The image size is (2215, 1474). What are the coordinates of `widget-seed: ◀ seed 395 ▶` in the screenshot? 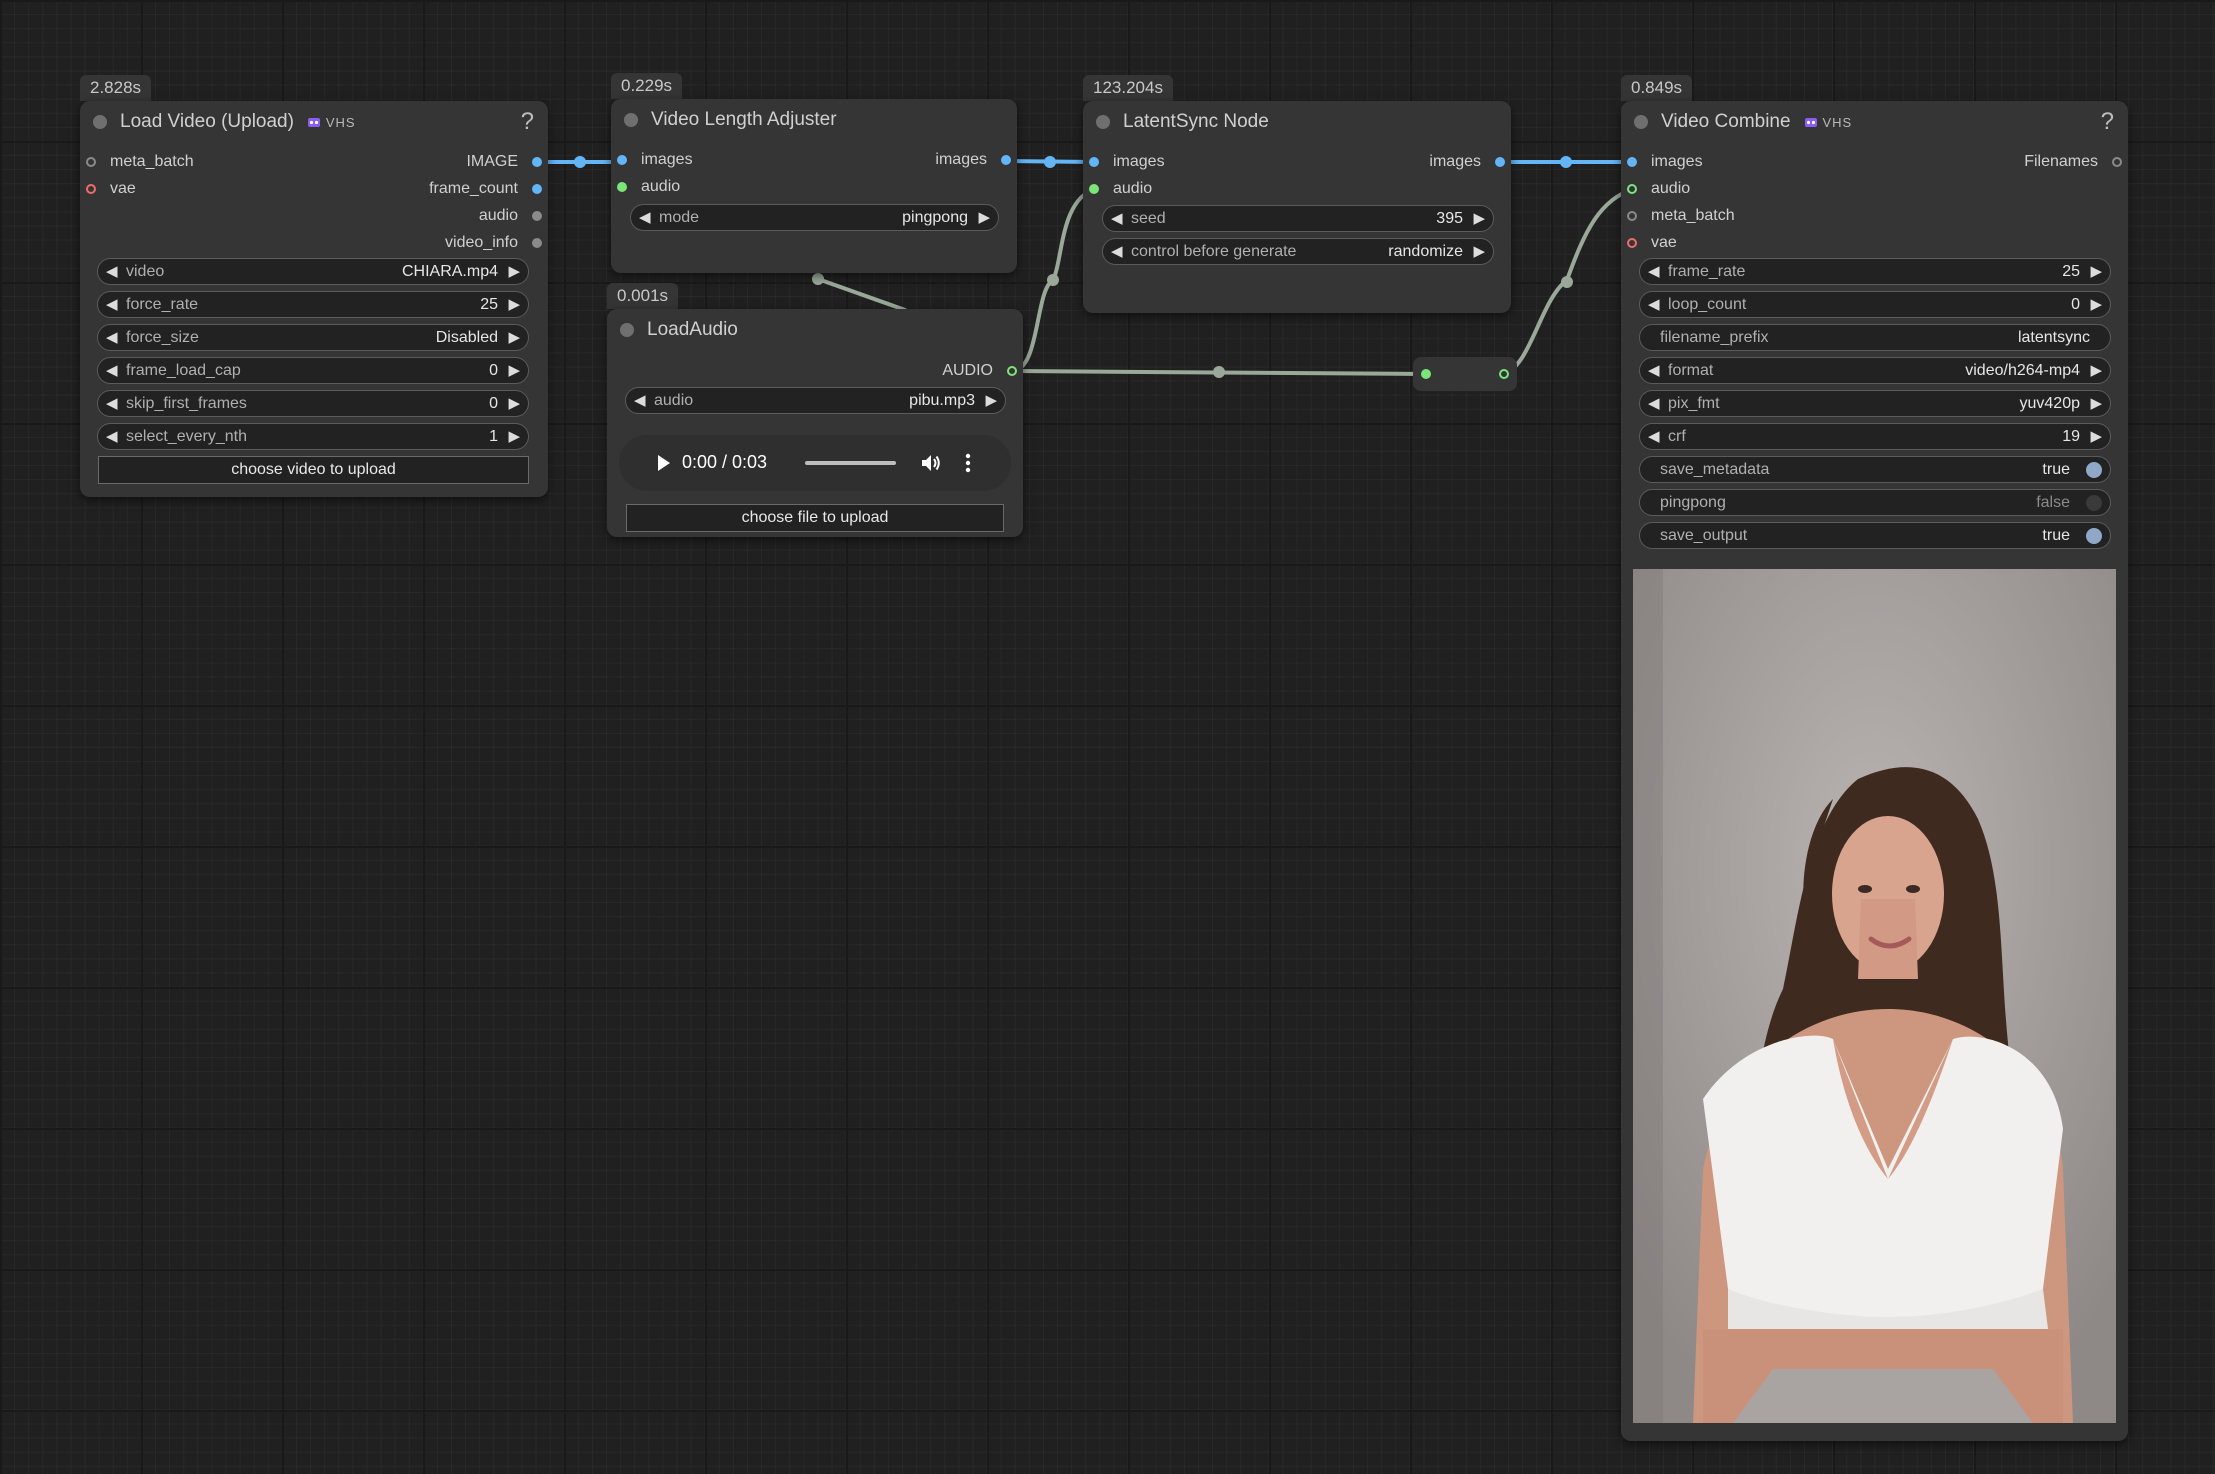 It's located at (1298, 218).